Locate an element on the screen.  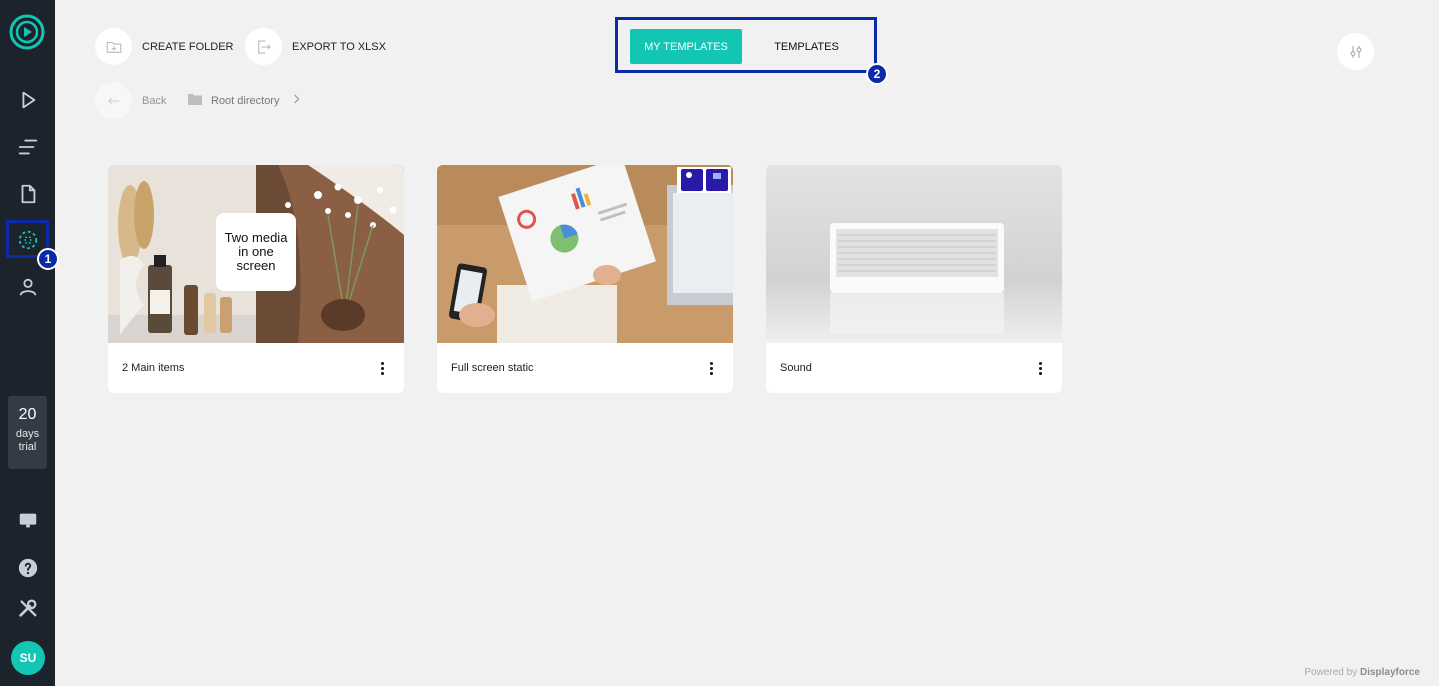
export-icon is located at coordinates (263, 46).